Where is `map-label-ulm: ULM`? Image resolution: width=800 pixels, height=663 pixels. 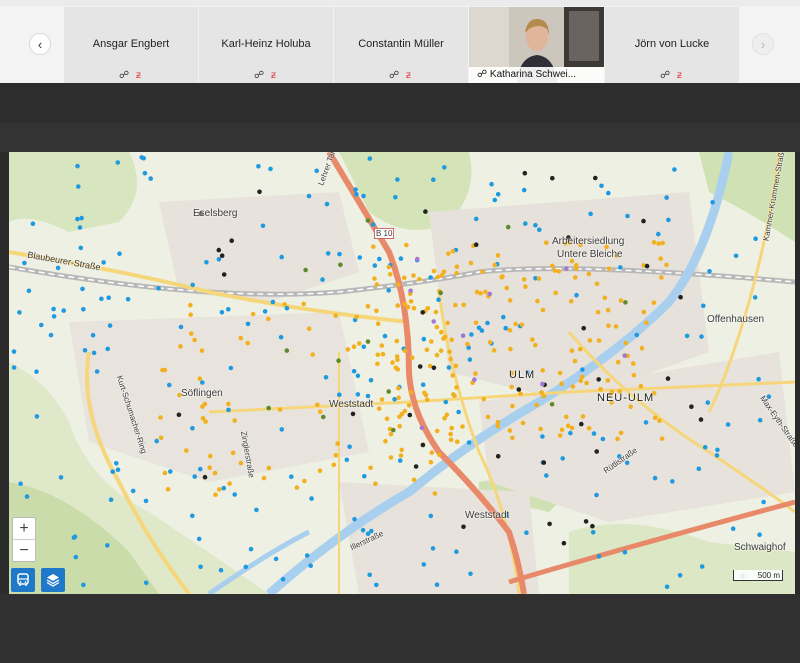 map-label-ulm: ULM is located at coordinates (522, 375).